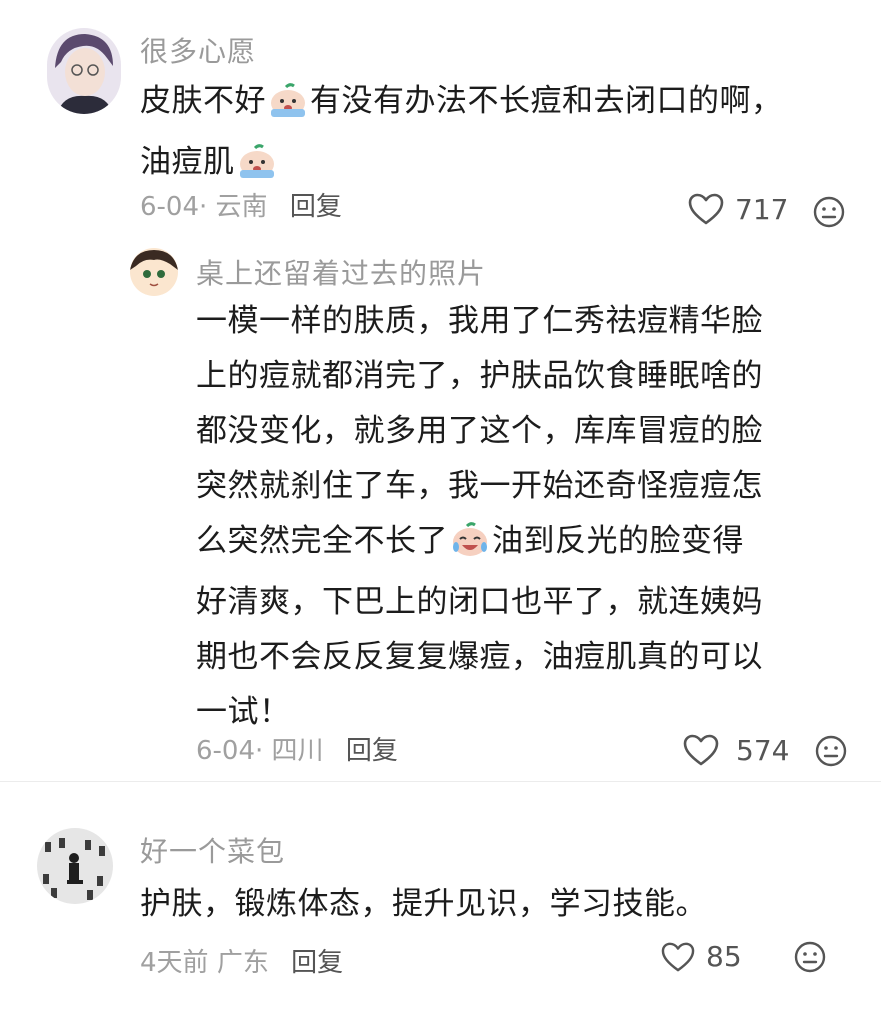 The width and height of the screenshot is (881, 1024). I want to click on comment-line: 皮肤不好, so click(203, 101).